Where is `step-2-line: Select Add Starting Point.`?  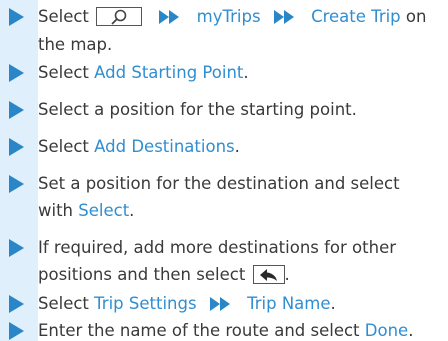
step-2-line: Select Add Starting Point. is located at coordinates (143, 73).